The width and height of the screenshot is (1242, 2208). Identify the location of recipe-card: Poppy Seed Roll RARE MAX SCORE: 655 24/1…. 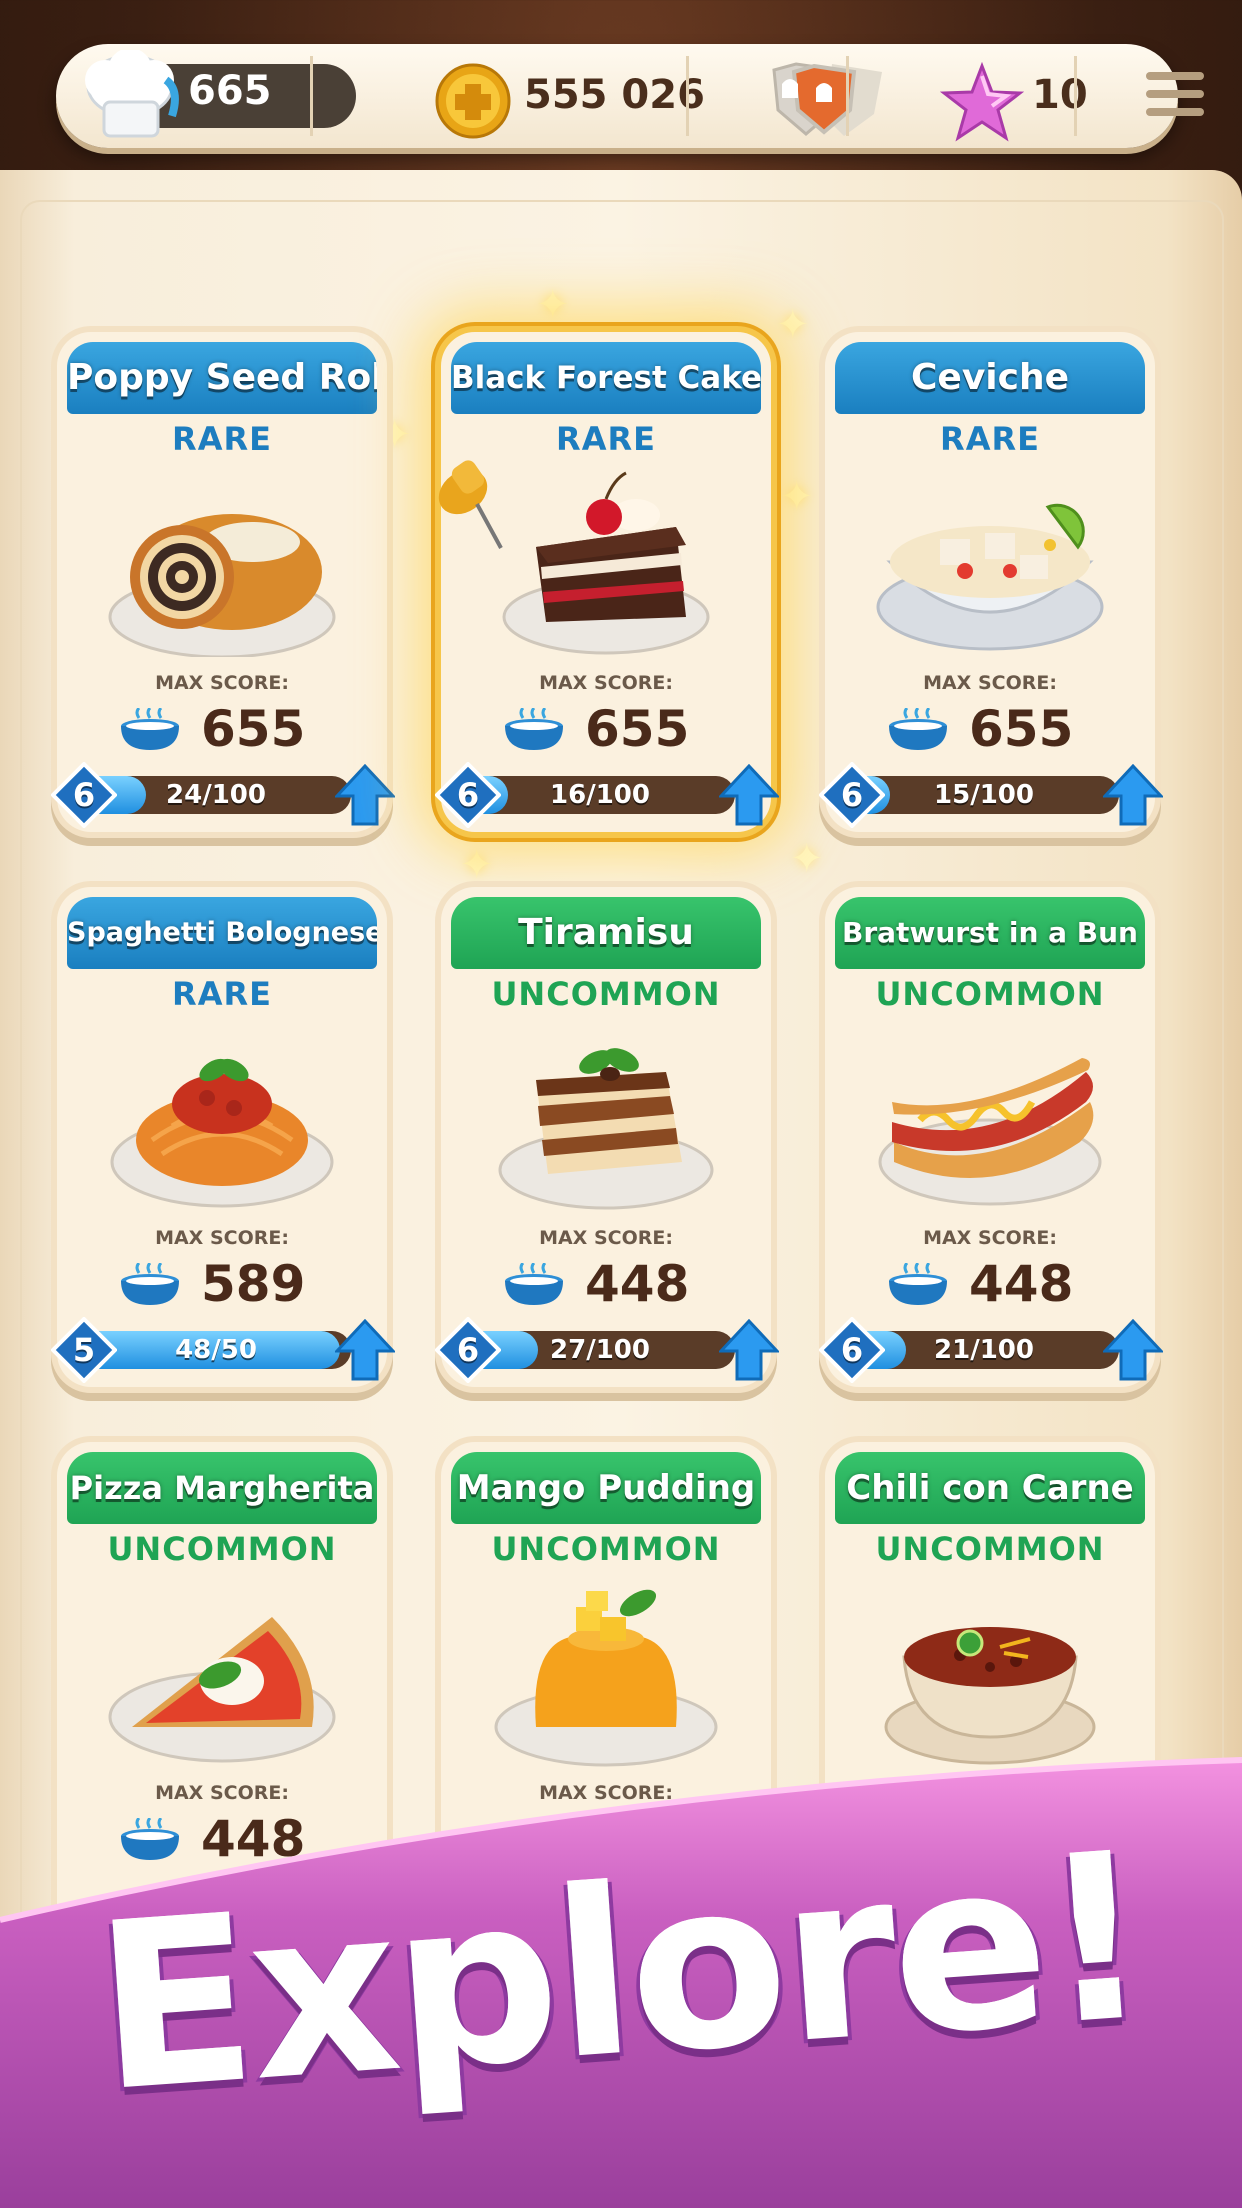
(223, 582).